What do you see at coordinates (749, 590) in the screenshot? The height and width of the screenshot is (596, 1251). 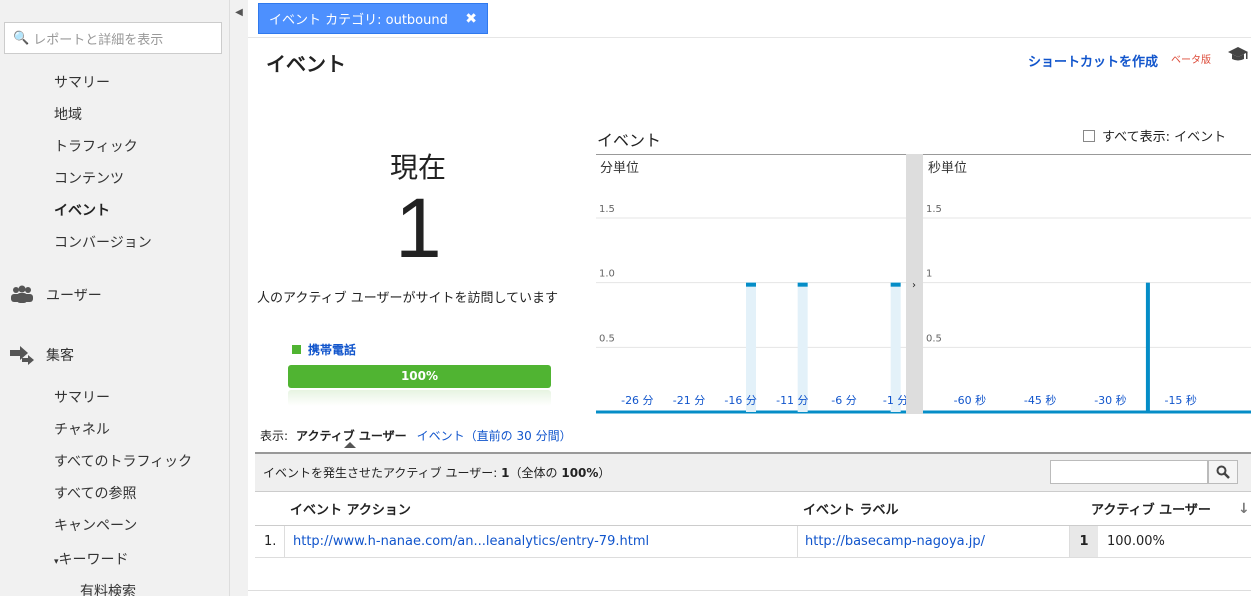 I see `page-bottom-divider` at bounding box center [749, 590].